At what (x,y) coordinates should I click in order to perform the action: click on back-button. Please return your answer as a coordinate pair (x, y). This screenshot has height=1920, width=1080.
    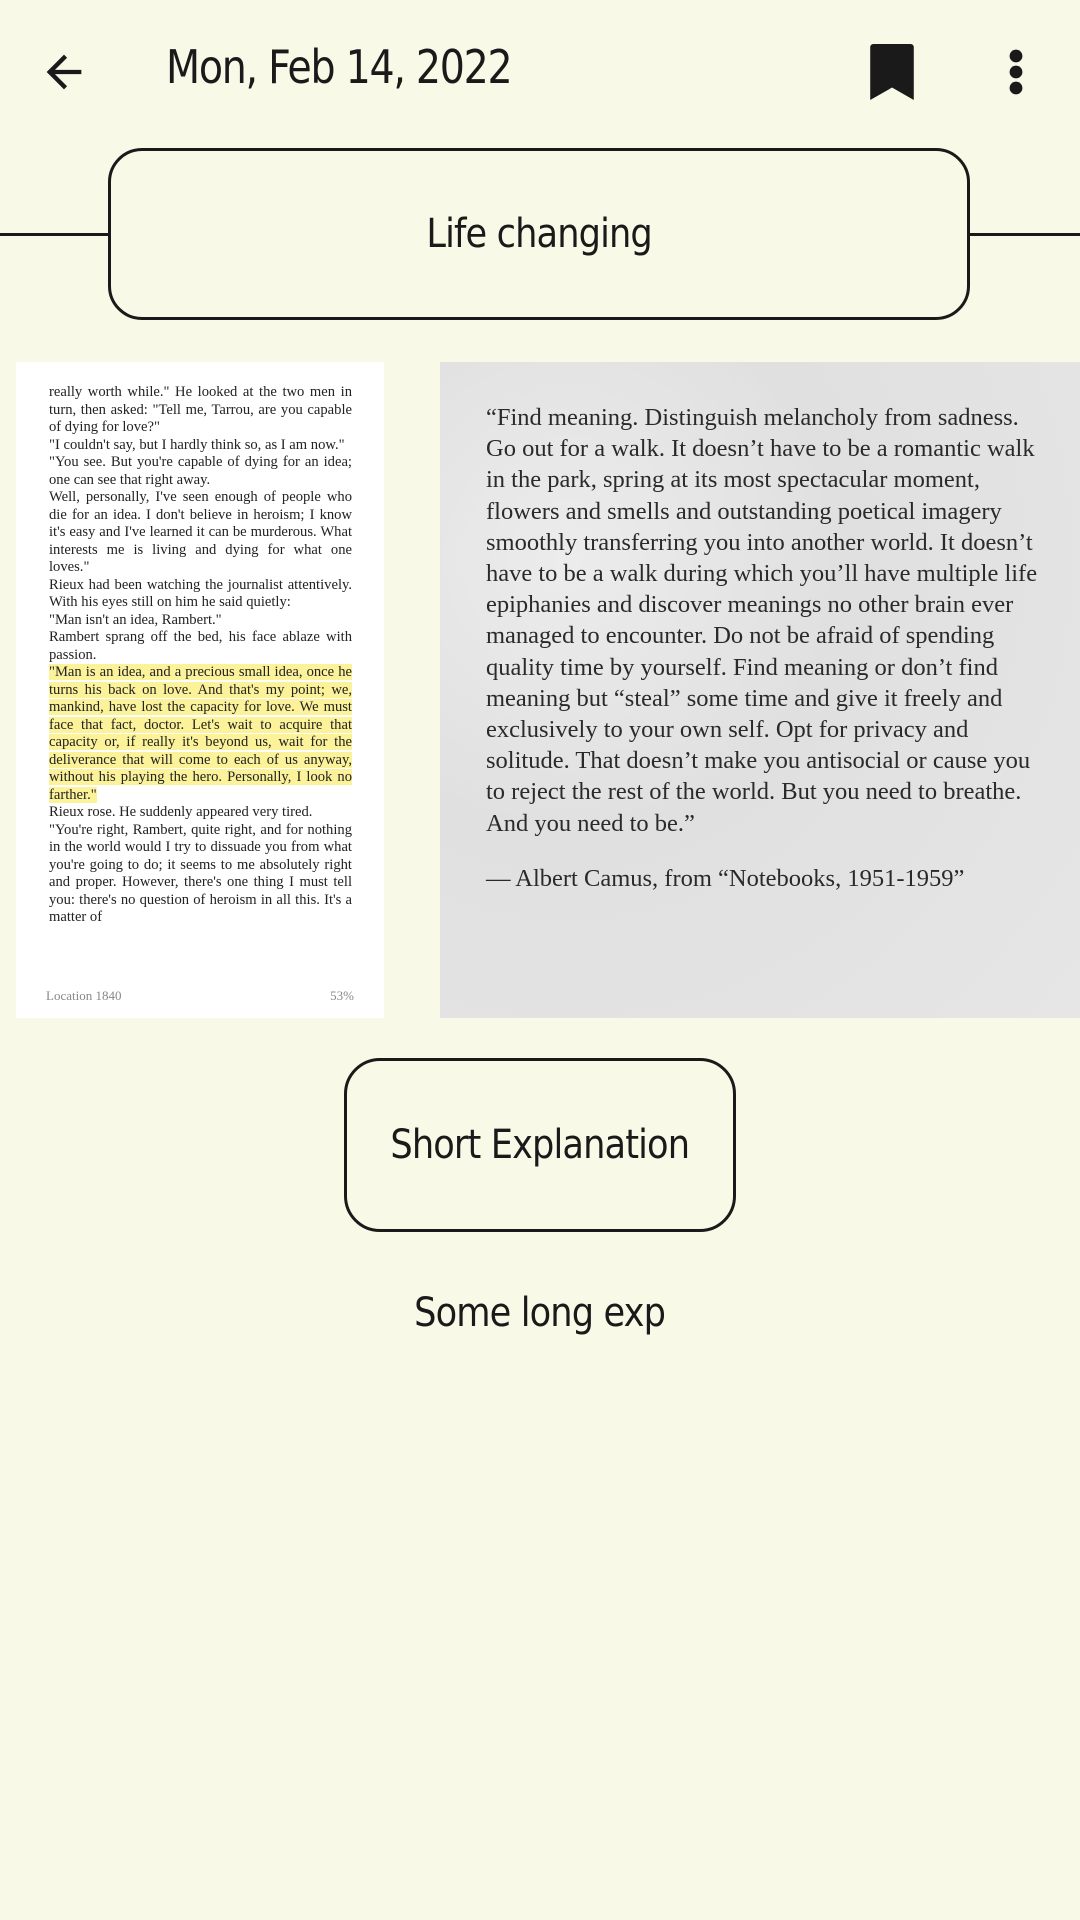
    Looking at the image, I should click on (64, 72).